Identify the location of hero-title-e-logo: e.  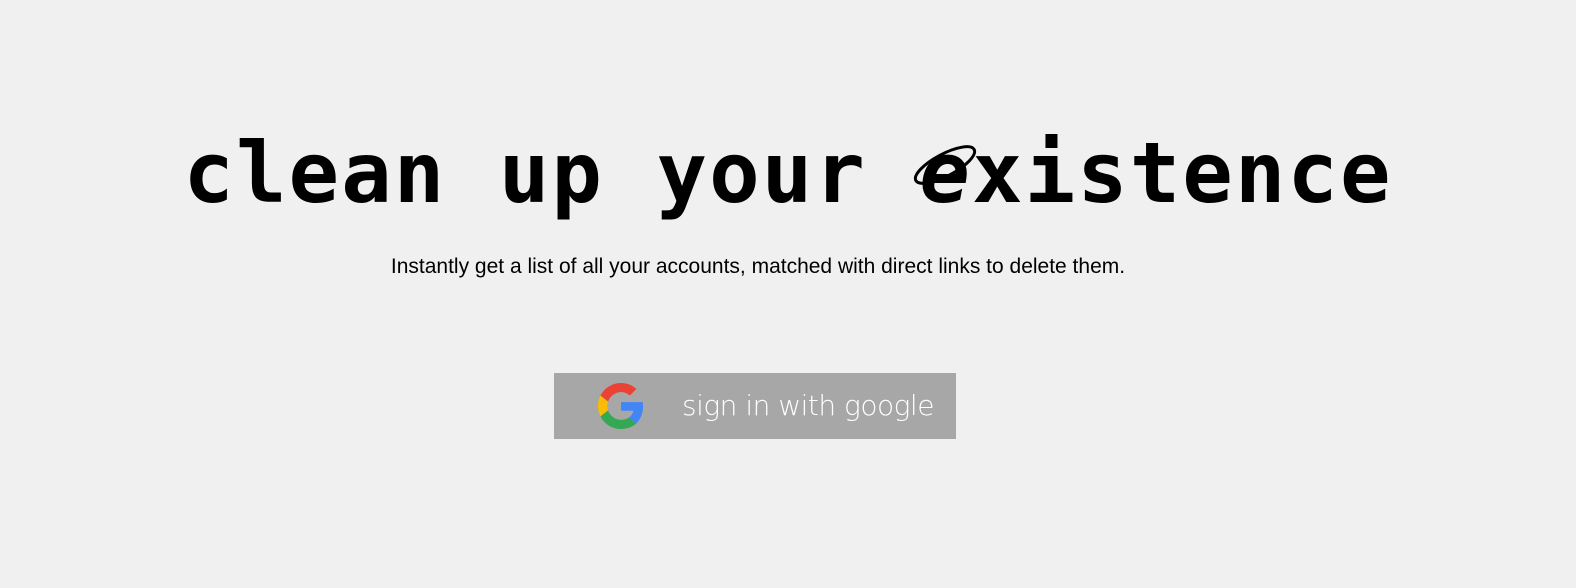
(945, 173).